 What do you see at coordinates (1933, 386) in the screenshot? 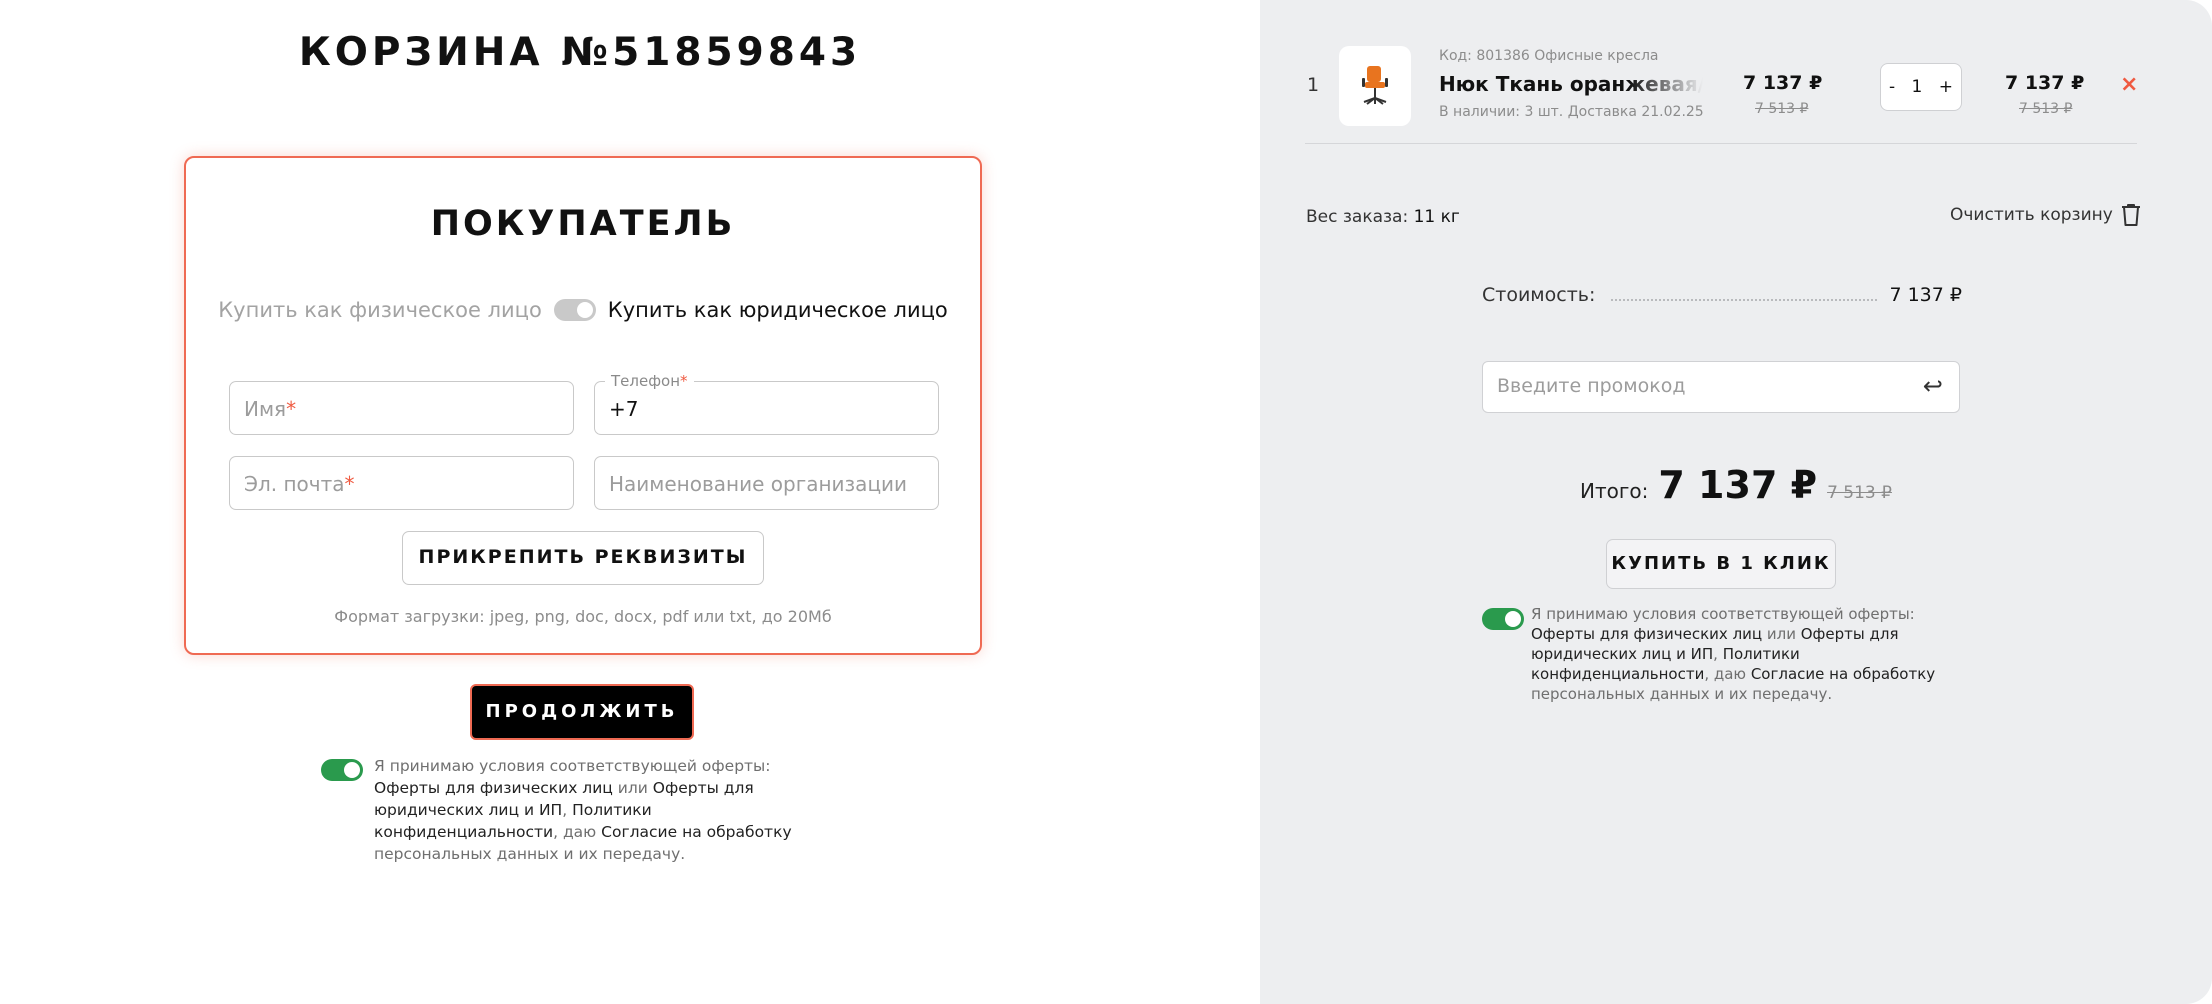
I see `enter-icon: ↩` at bounding box center [1933, 386].